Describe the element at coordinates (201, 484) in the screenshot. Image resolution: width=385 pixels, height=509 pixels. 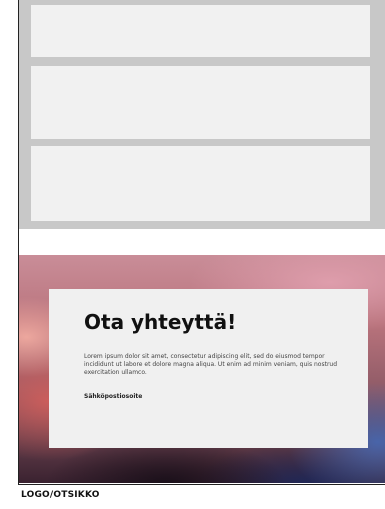
I see `footer-divider` at that location.